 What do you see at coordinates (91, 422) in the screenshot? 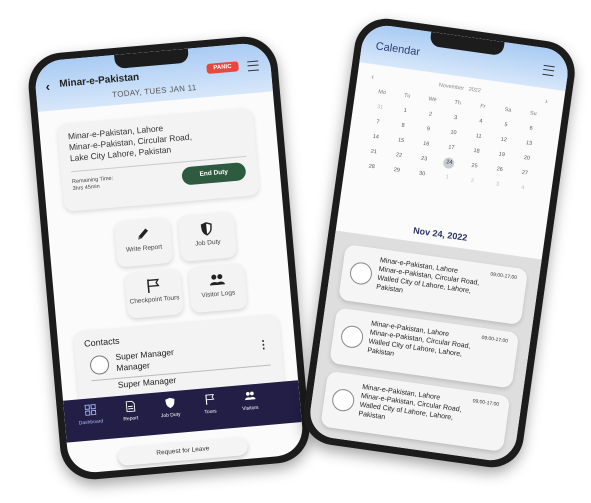
I see `tab-label: Dashboard` at bounding box center [91, 422].